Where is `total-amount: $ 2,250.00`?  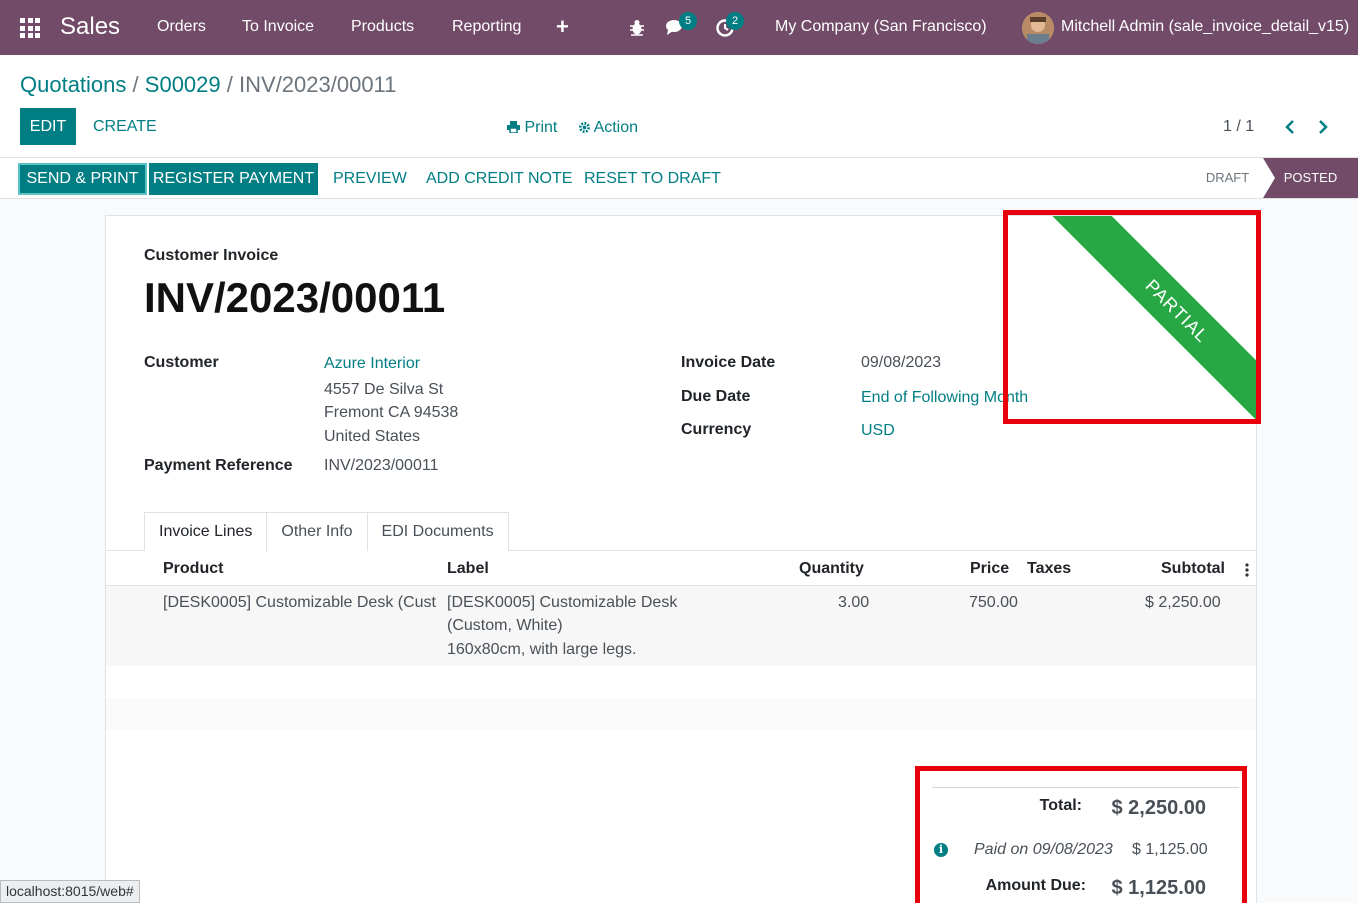
total-amount: $ 2,250.00 is located at coordinates (1158, 808).